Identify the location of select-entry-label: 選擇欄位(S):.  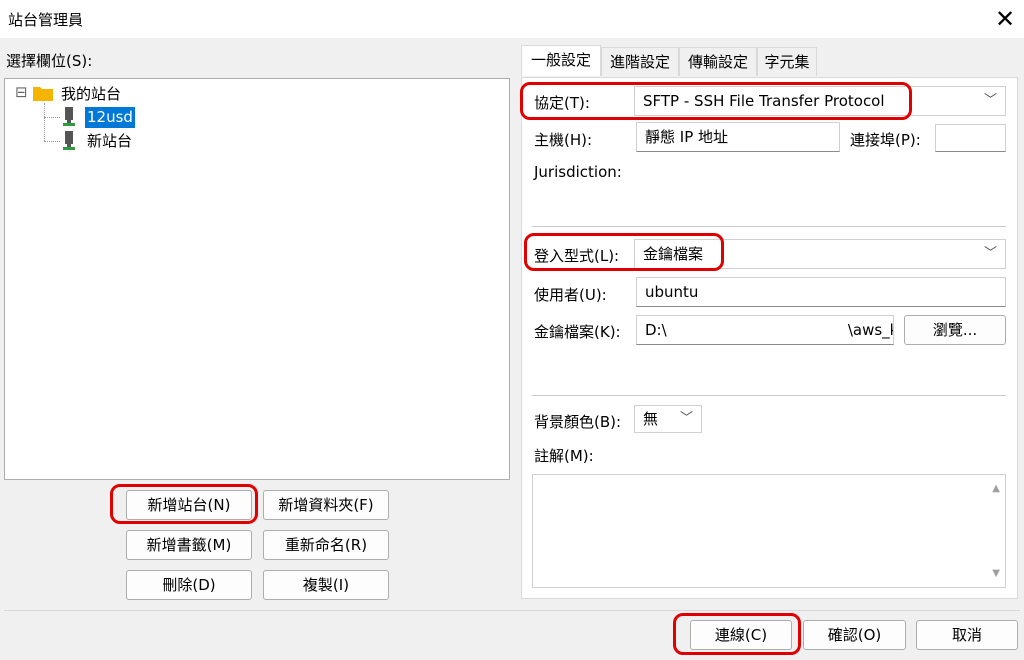
(49, 61).